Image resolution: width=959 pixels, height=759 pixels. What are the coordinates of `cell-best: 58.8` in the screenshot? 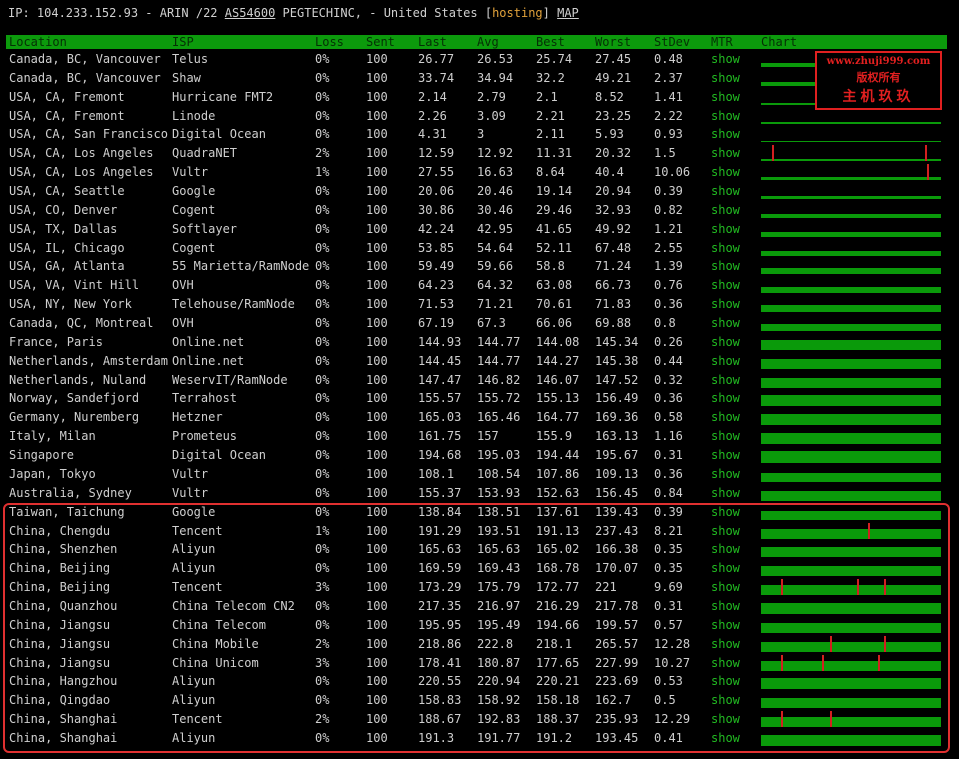 It's located at (550, 266).